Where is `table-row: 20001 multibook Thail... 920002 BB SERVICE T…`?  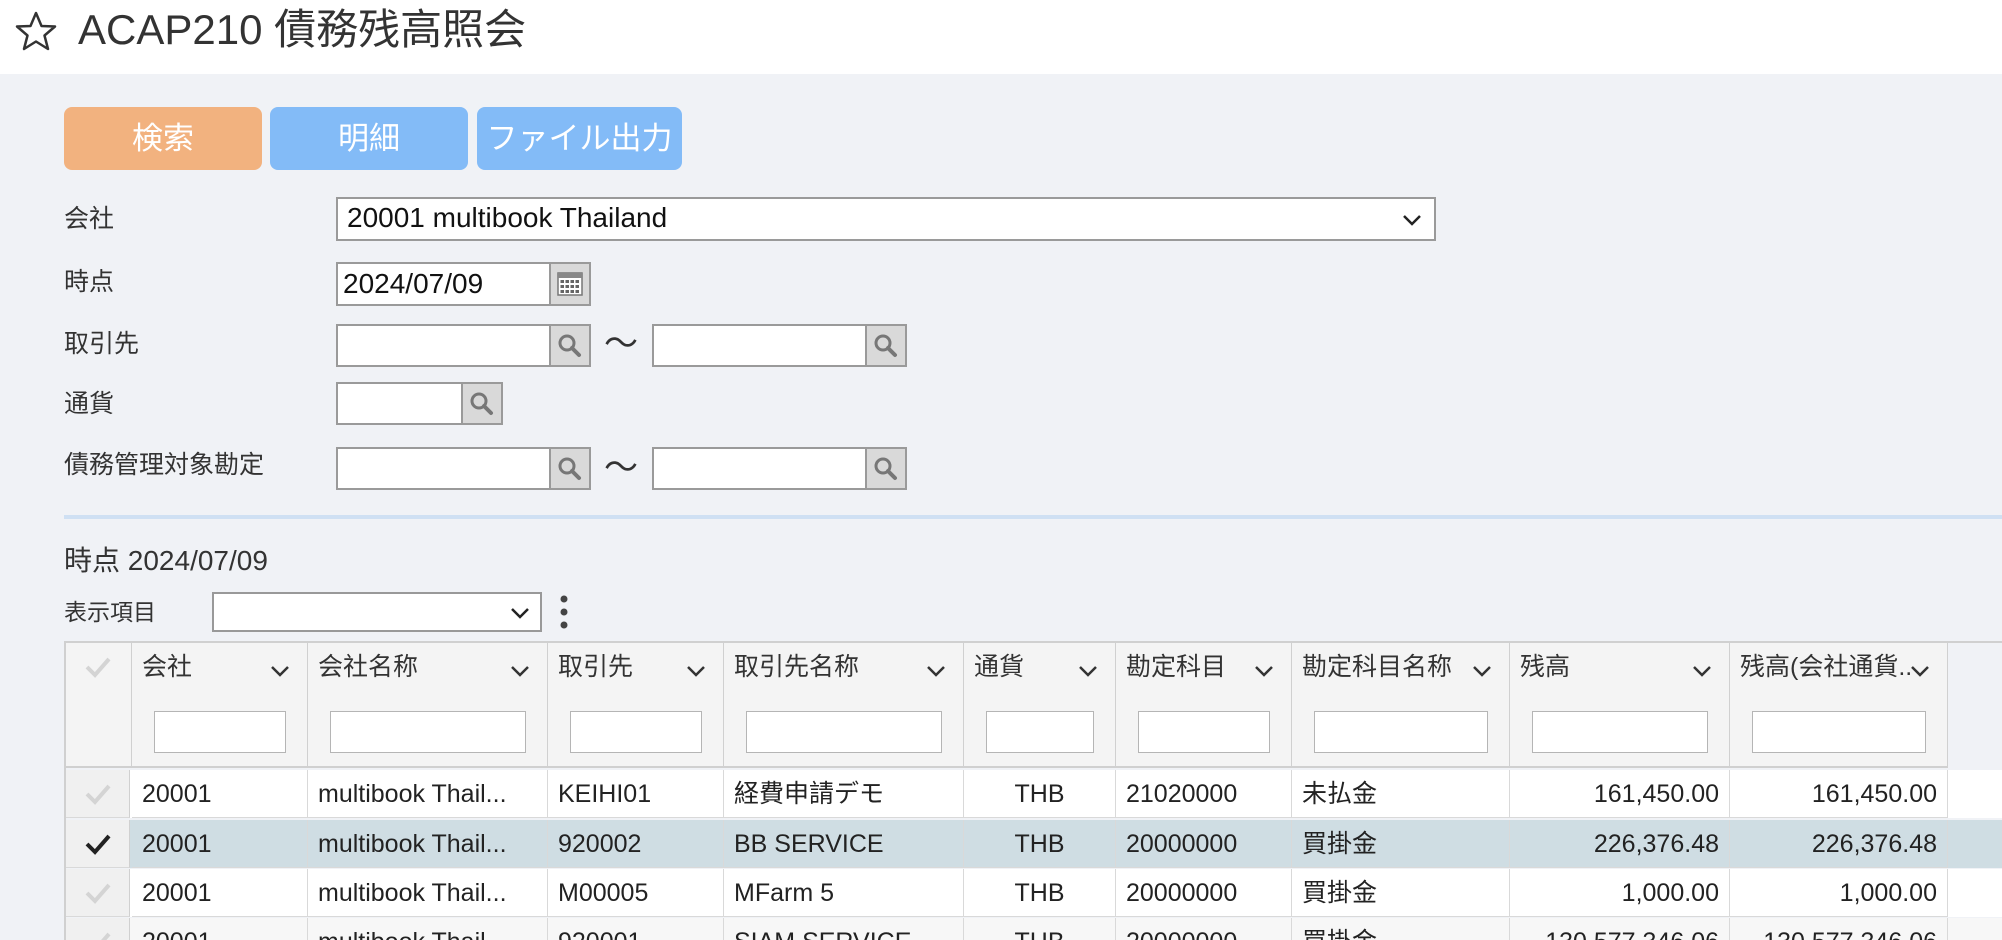
table-row: 20001 multibook Thail... 920002 BB SERVICE T… is located at coordinates (1034, 844).